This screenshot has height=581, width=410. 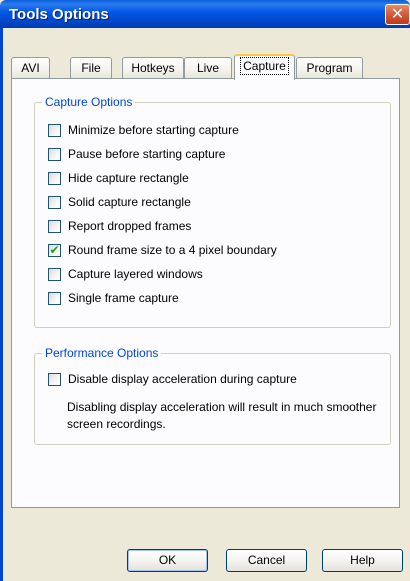 I want to click on window-title: Tools Options, so click(x=59, y=14).